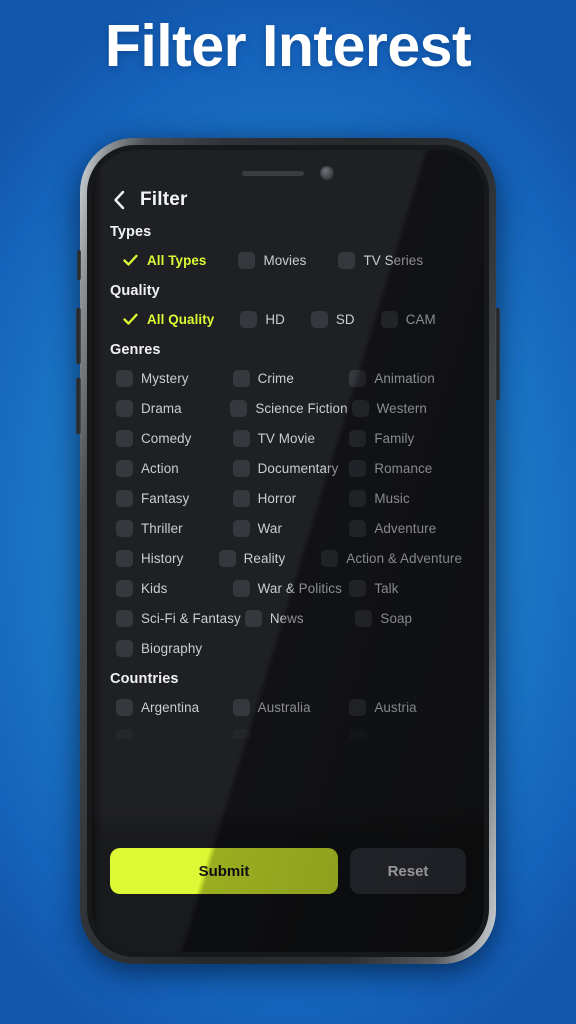 This screenshot has height=1024, width=576. I want to click on option-label: Australia, so click(284, 707).